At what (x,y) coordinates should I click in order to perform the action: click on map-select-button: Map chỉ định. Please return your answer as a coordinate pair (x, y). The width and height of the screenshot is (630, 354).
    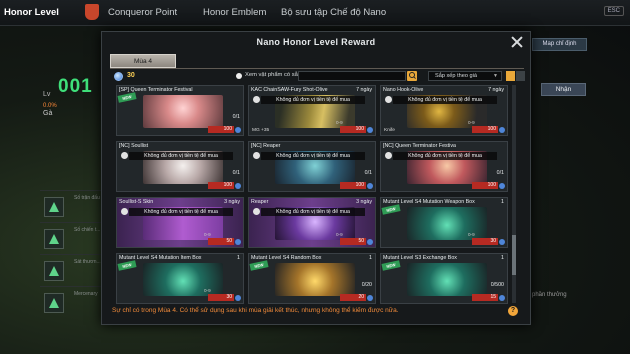
    Looking at the image, I should click on (559, 44).